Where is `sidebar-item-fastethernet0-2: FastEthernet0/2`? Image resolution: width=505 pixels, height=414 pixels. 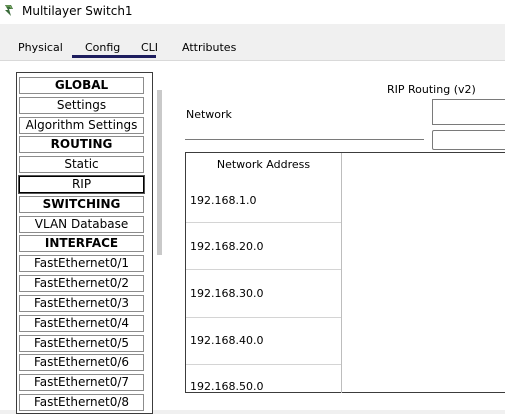 sidebar-item-fastethernet0-2: FastEthernet0/2 is located at coordinates (81, 283).